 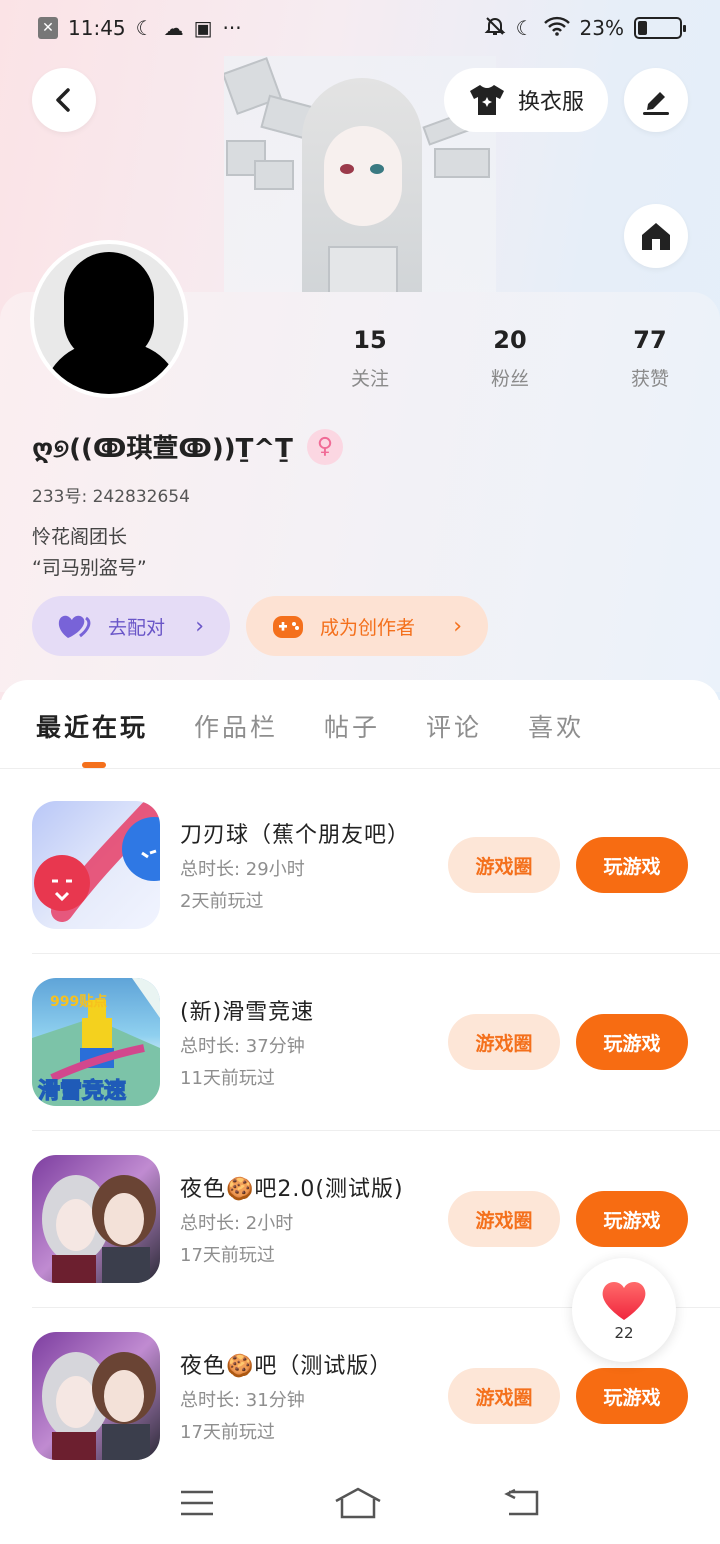 I want to click on followers-count: 20, so click(x=510, y=340).